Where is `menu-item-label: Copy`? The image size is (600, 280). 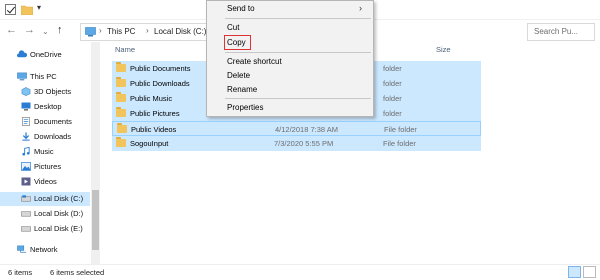 menu-item-label: Copy is located at coordinates (236, 42).